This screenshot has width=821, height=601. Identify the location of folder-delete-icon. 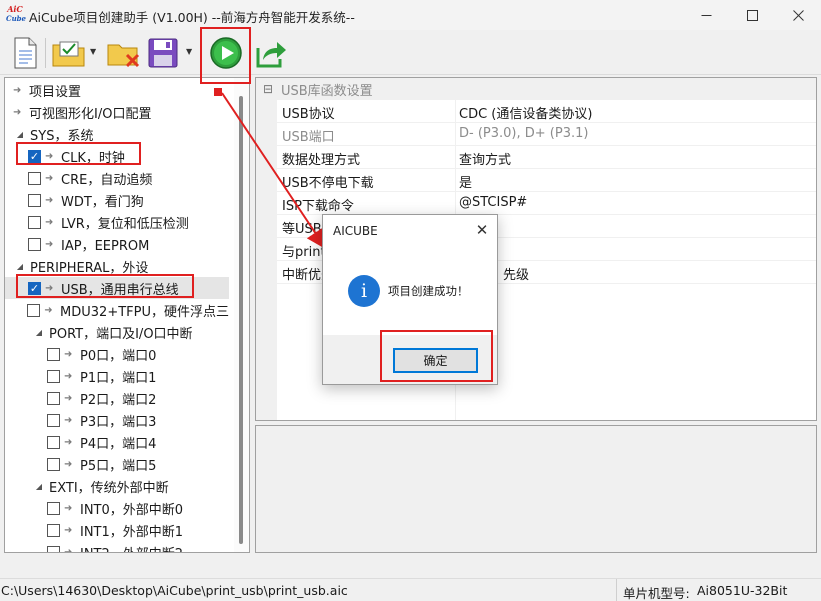
(123, 56).